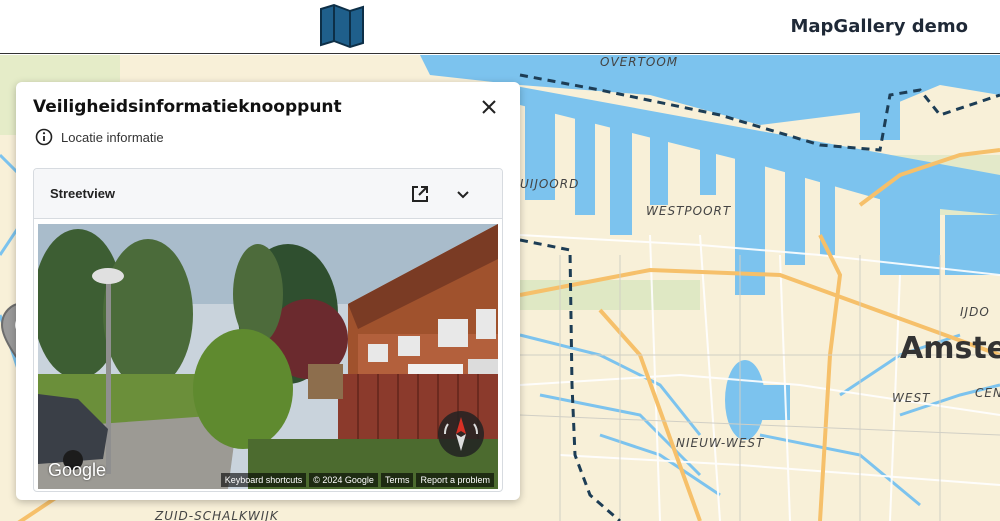 The image size is (1000, 521). I want to click on top-bar: MapGallery demo, so click(500, 27).